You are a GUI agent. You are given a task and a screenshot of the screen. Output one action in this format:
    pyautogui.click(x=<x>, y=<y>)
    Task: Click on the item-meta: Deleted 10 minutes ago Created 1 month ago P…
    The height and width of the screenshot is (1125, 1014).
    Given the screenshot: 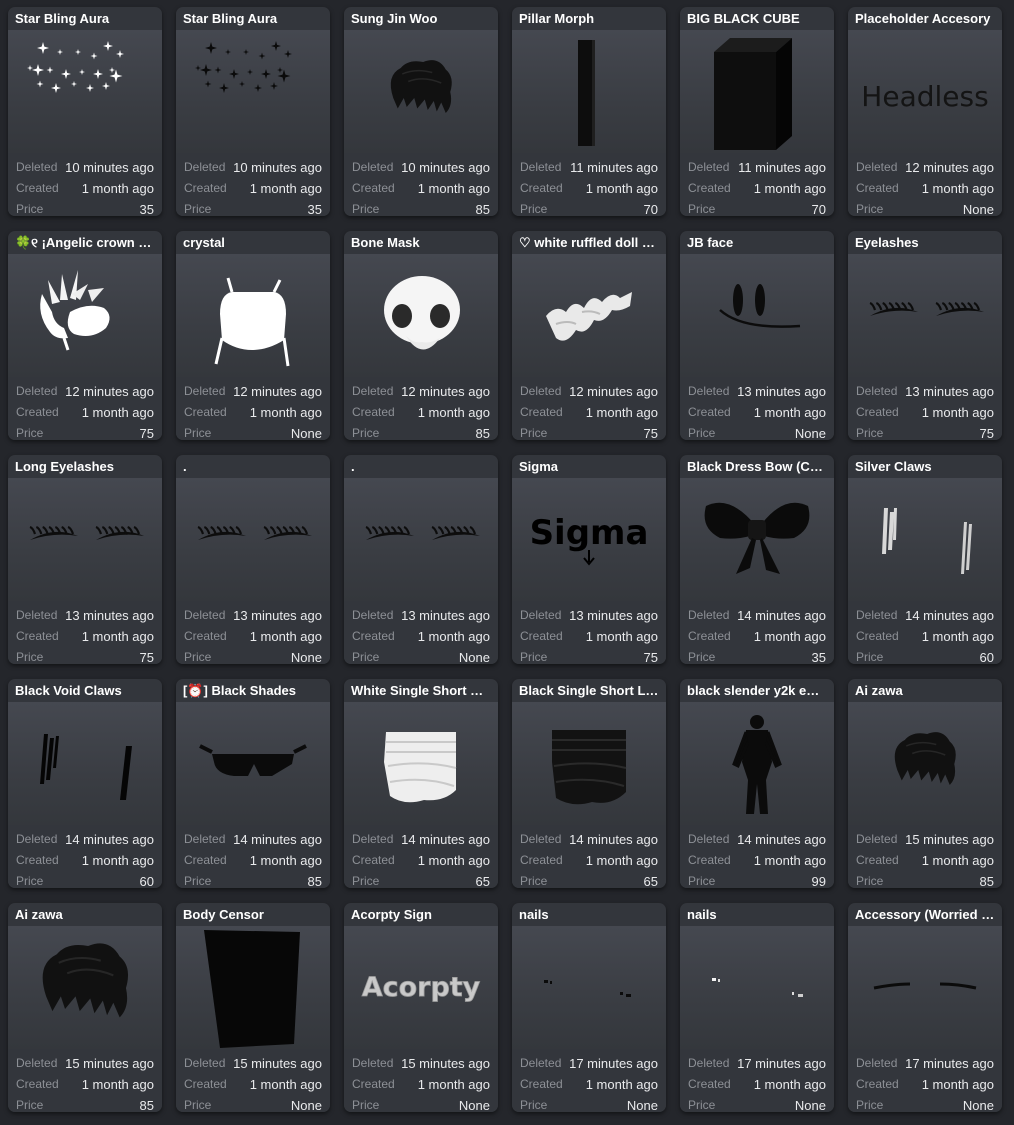 What is the action you would take?
    pyautogui.click(x=85, y=184)
    